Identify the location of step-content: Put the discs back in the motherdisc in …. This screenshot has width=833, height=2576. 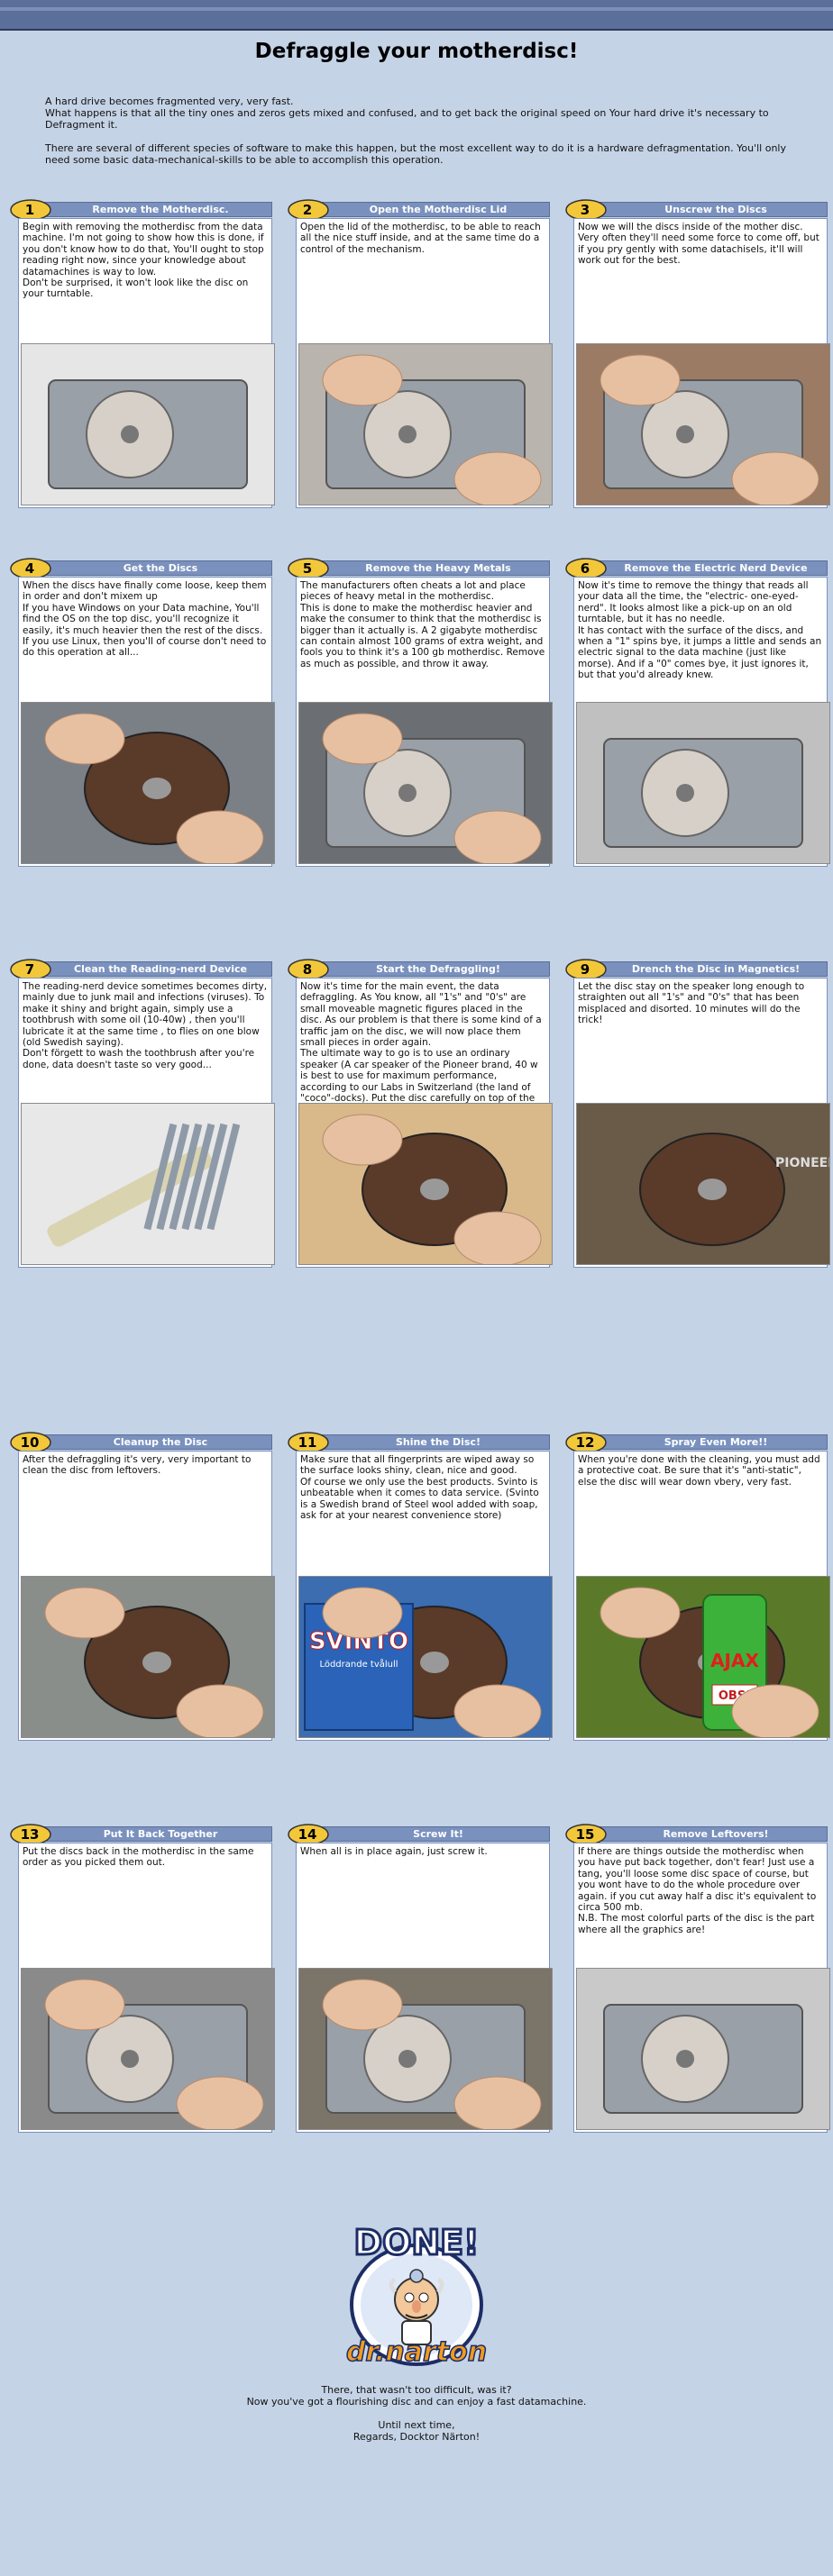
(146, 1988).